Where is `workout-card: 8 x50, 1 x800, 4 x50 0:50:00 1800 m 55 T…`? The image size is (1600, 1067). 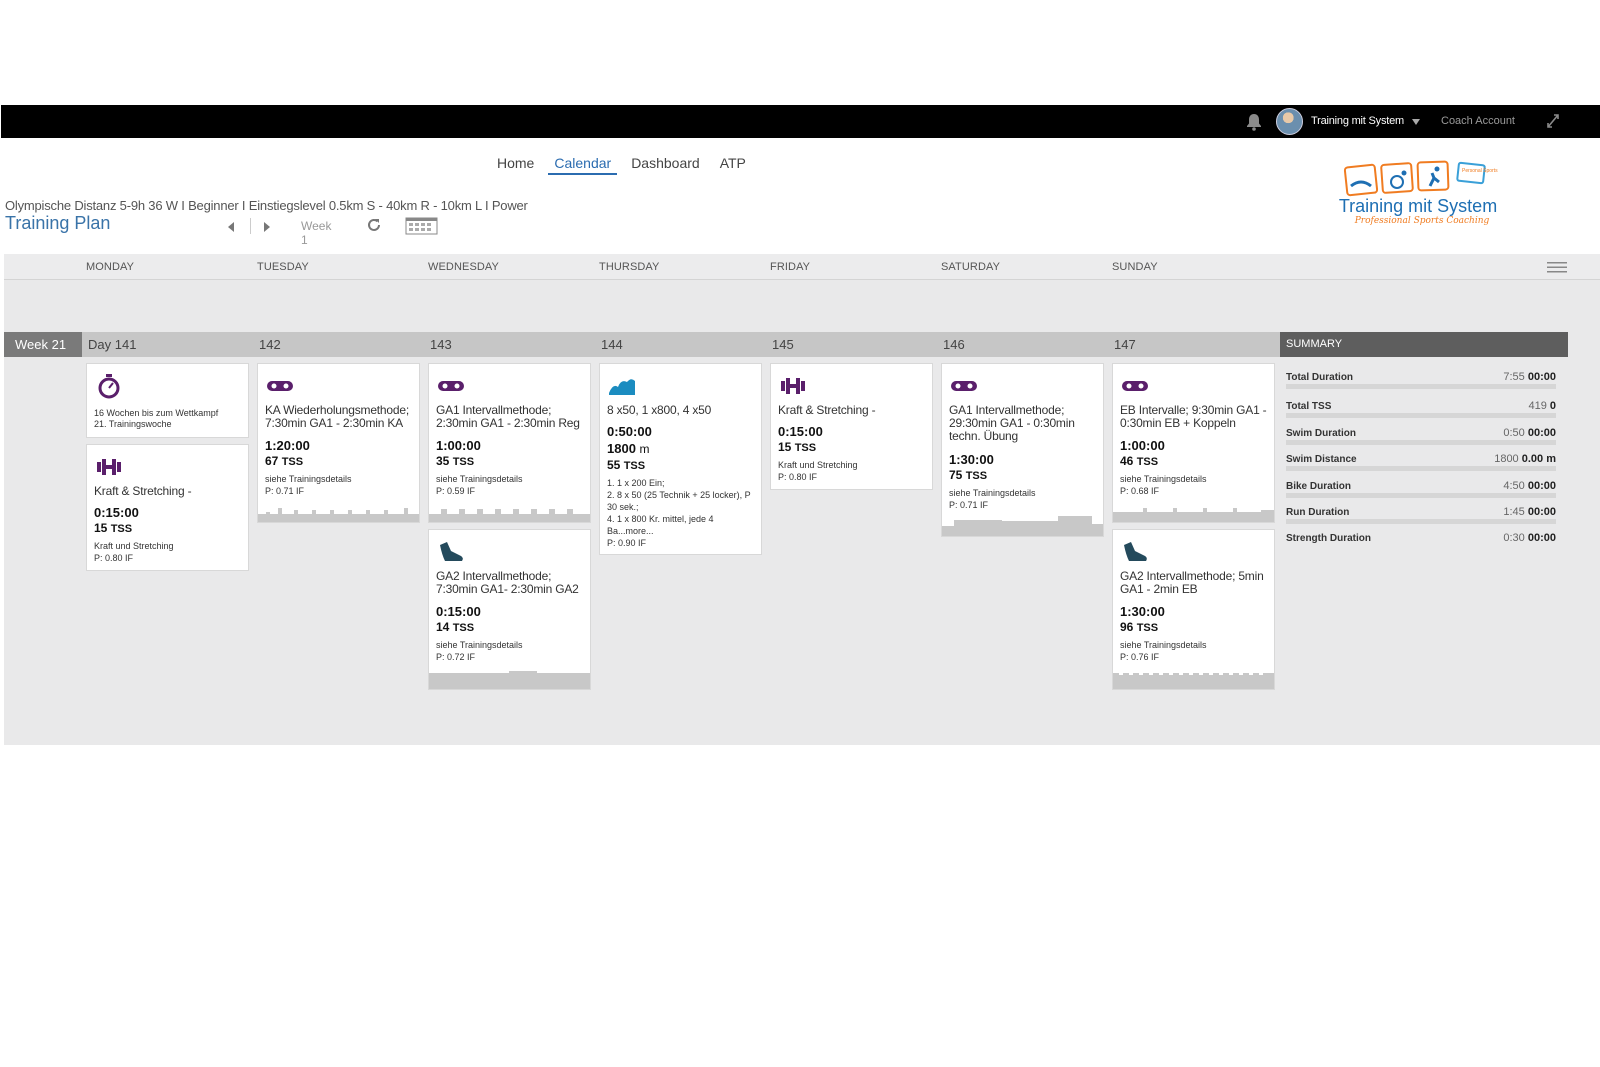 workout-card: 8 x50, 1 x800, 4 x50 0:50:00 1800 m 55 T… is located at coordinates (680, 459).